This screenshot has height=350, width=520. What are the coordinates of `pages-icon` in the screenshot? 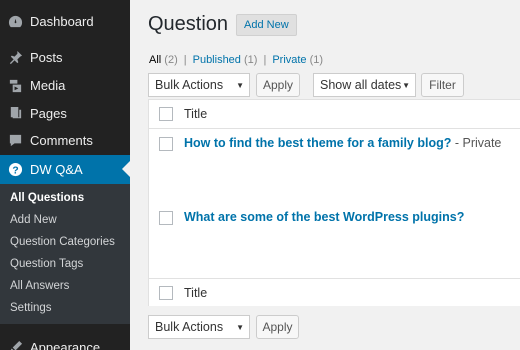 It's located at (15, 113).